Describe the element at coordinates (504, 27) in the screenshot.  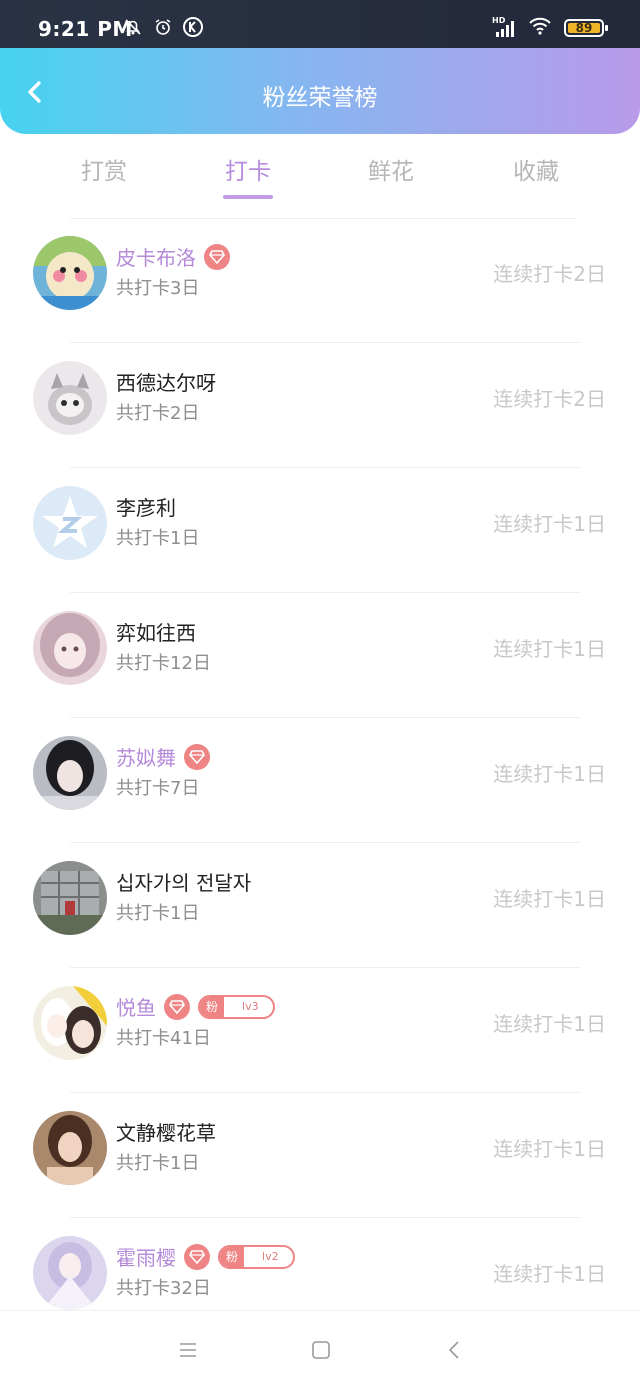
I see `signal-icon: HD` at that location.